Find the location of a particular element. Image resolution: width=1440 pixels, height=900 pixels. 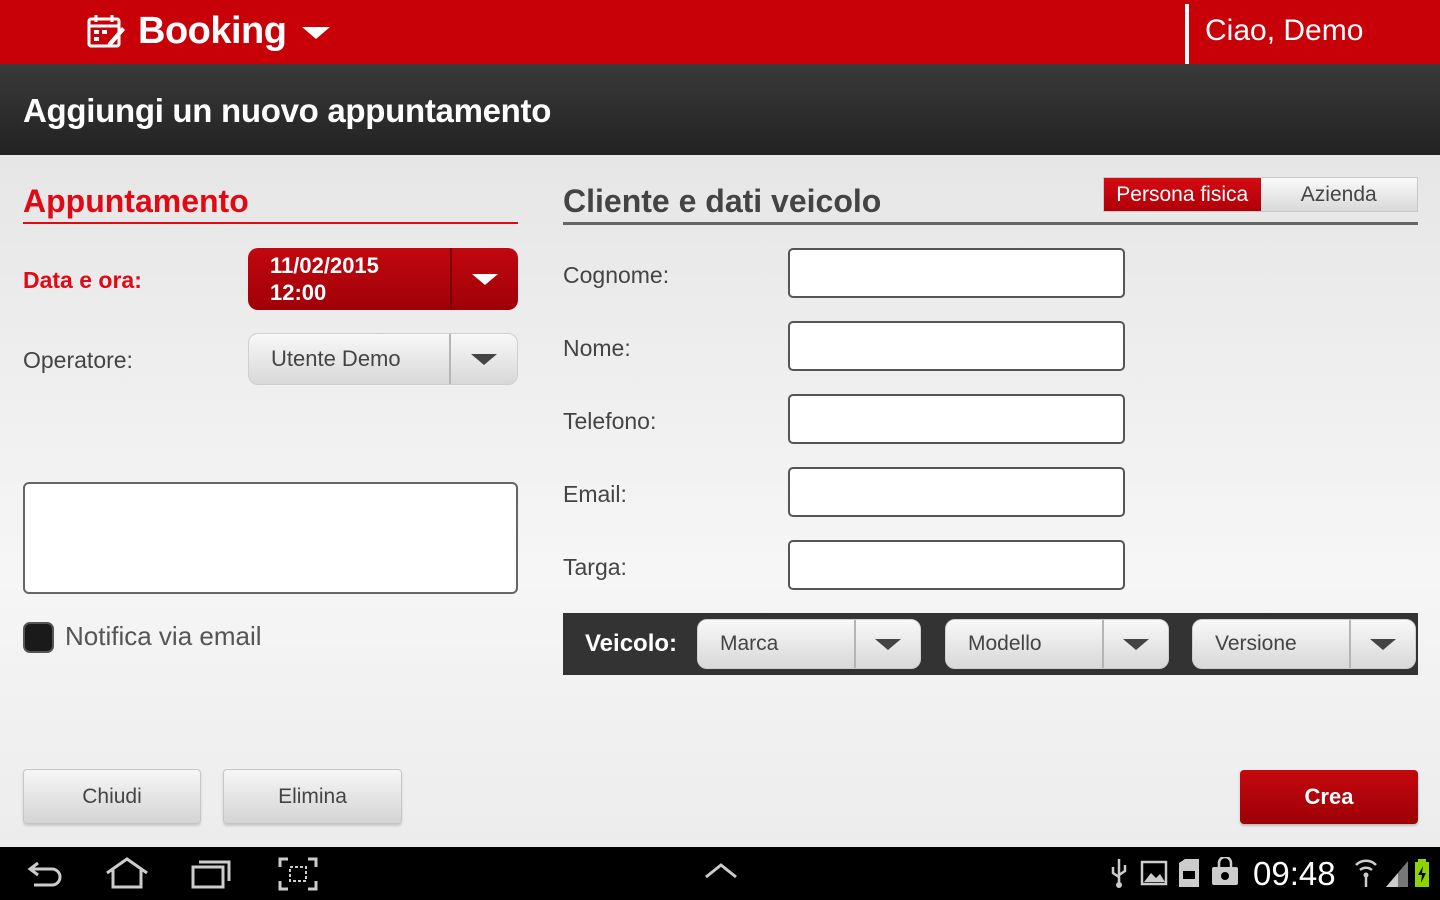

app-bar: Booking Ciao, Demo is located at coordinates (720, 32).